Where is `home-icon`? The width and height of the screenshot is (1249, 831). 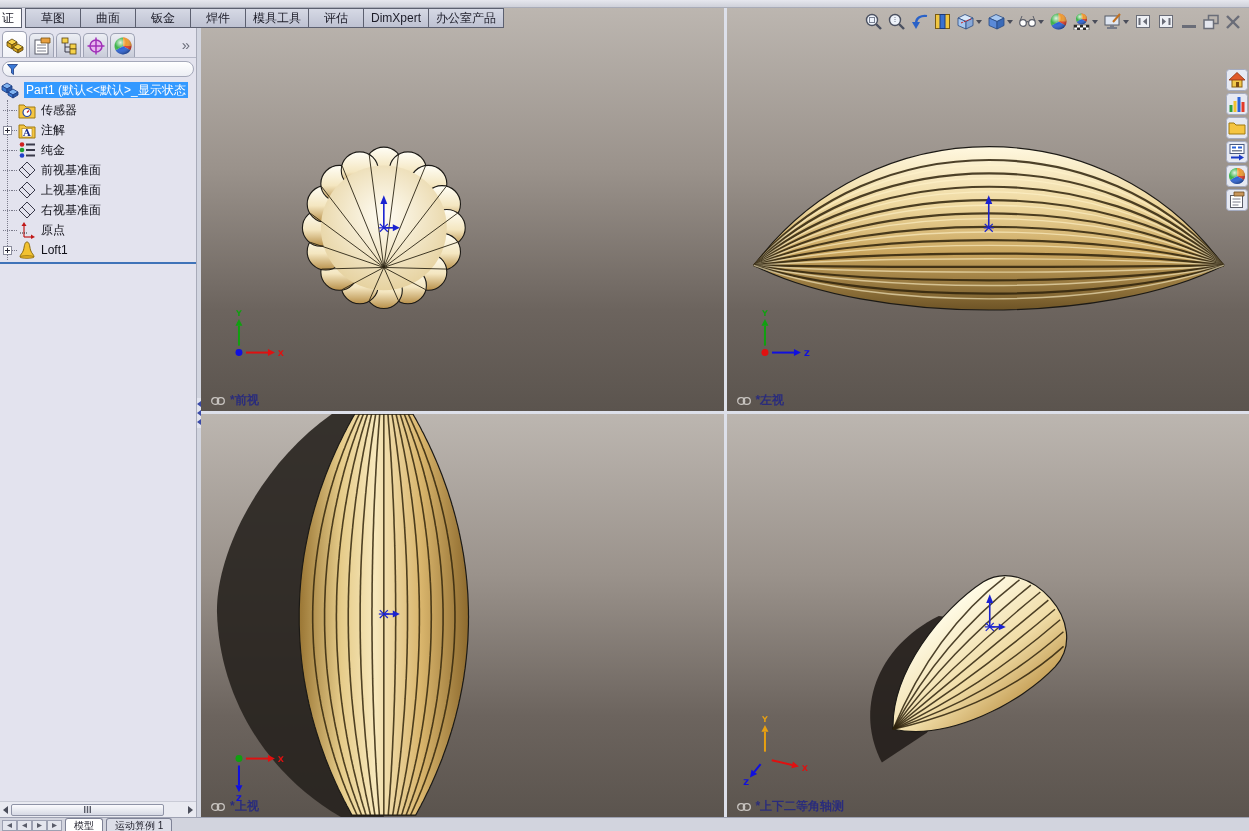 home-icon is located at coordinates (1237, 80).